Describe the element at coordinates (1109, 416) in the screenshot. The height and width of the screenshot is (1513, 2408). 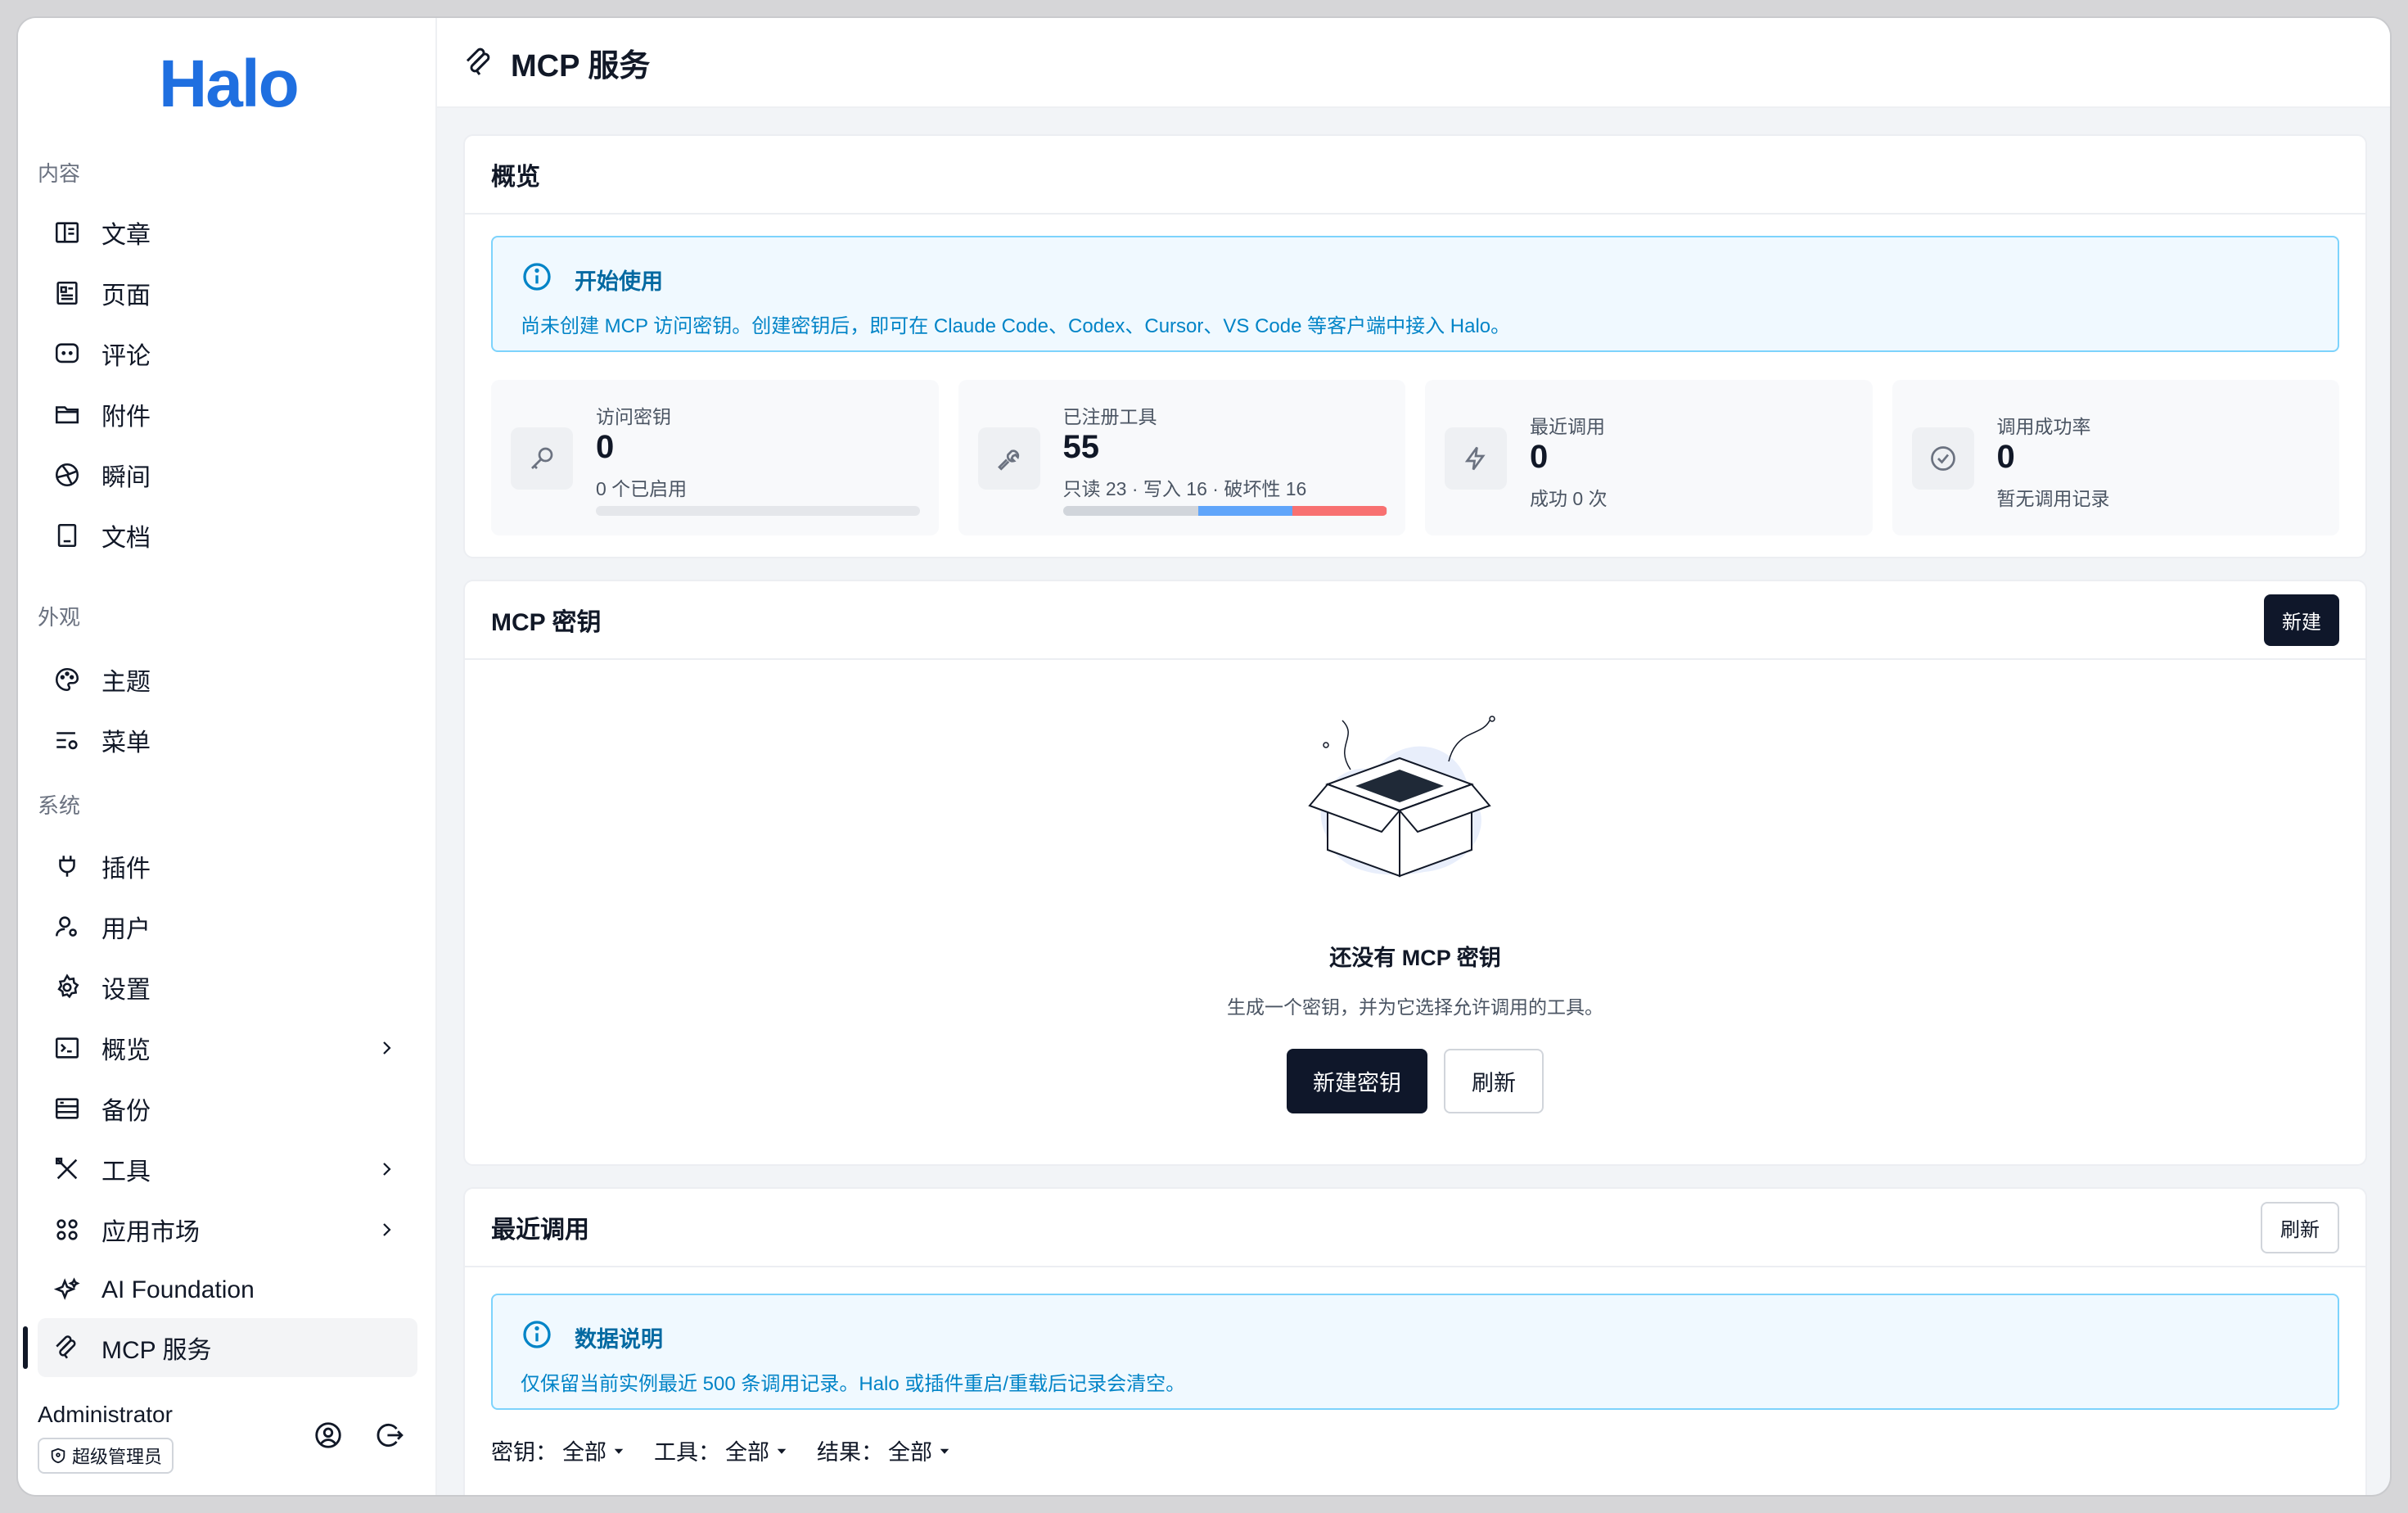
I see `stat-label: 已注册工具` at that location.